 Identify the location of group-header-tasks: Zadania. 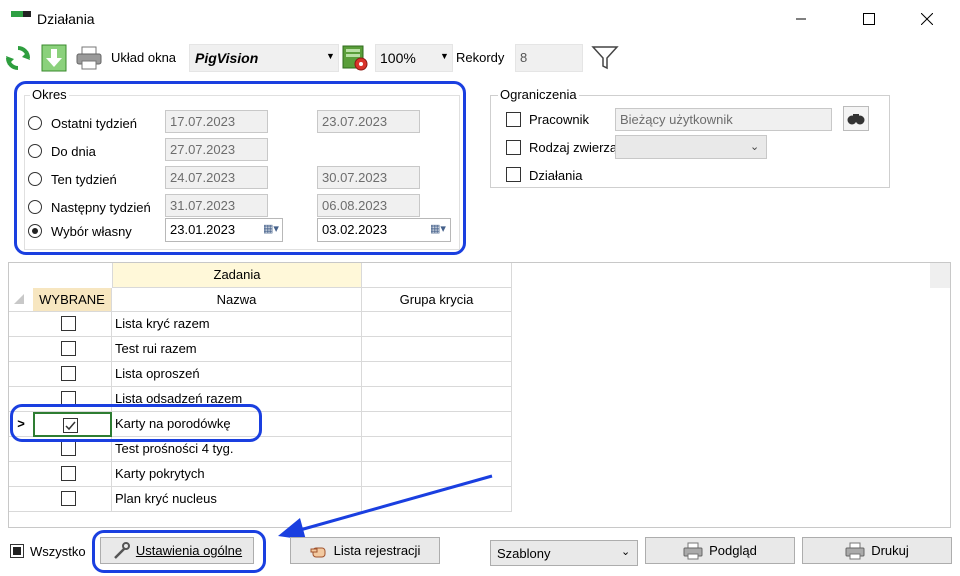
(237, 275).